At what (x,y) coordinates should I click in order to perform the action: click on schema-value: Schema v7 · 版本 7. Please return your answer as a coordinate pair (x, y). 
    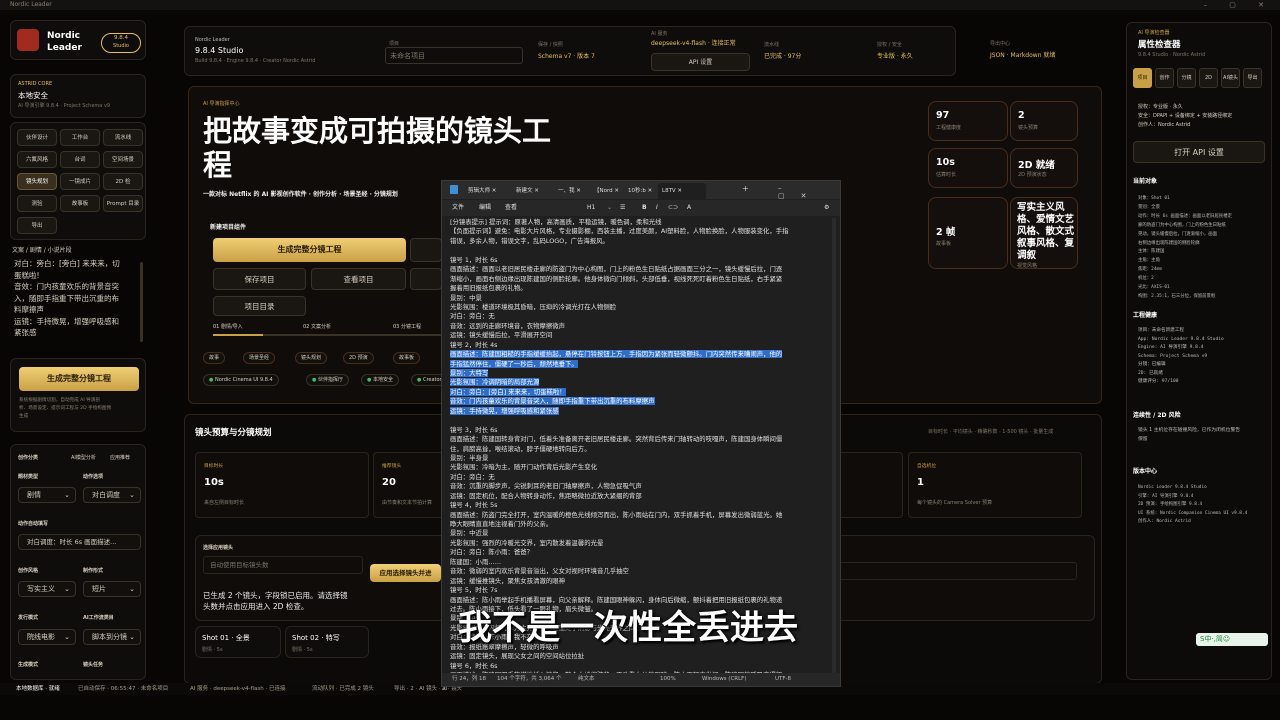
    Looking at the image, I should click on (566, 56).